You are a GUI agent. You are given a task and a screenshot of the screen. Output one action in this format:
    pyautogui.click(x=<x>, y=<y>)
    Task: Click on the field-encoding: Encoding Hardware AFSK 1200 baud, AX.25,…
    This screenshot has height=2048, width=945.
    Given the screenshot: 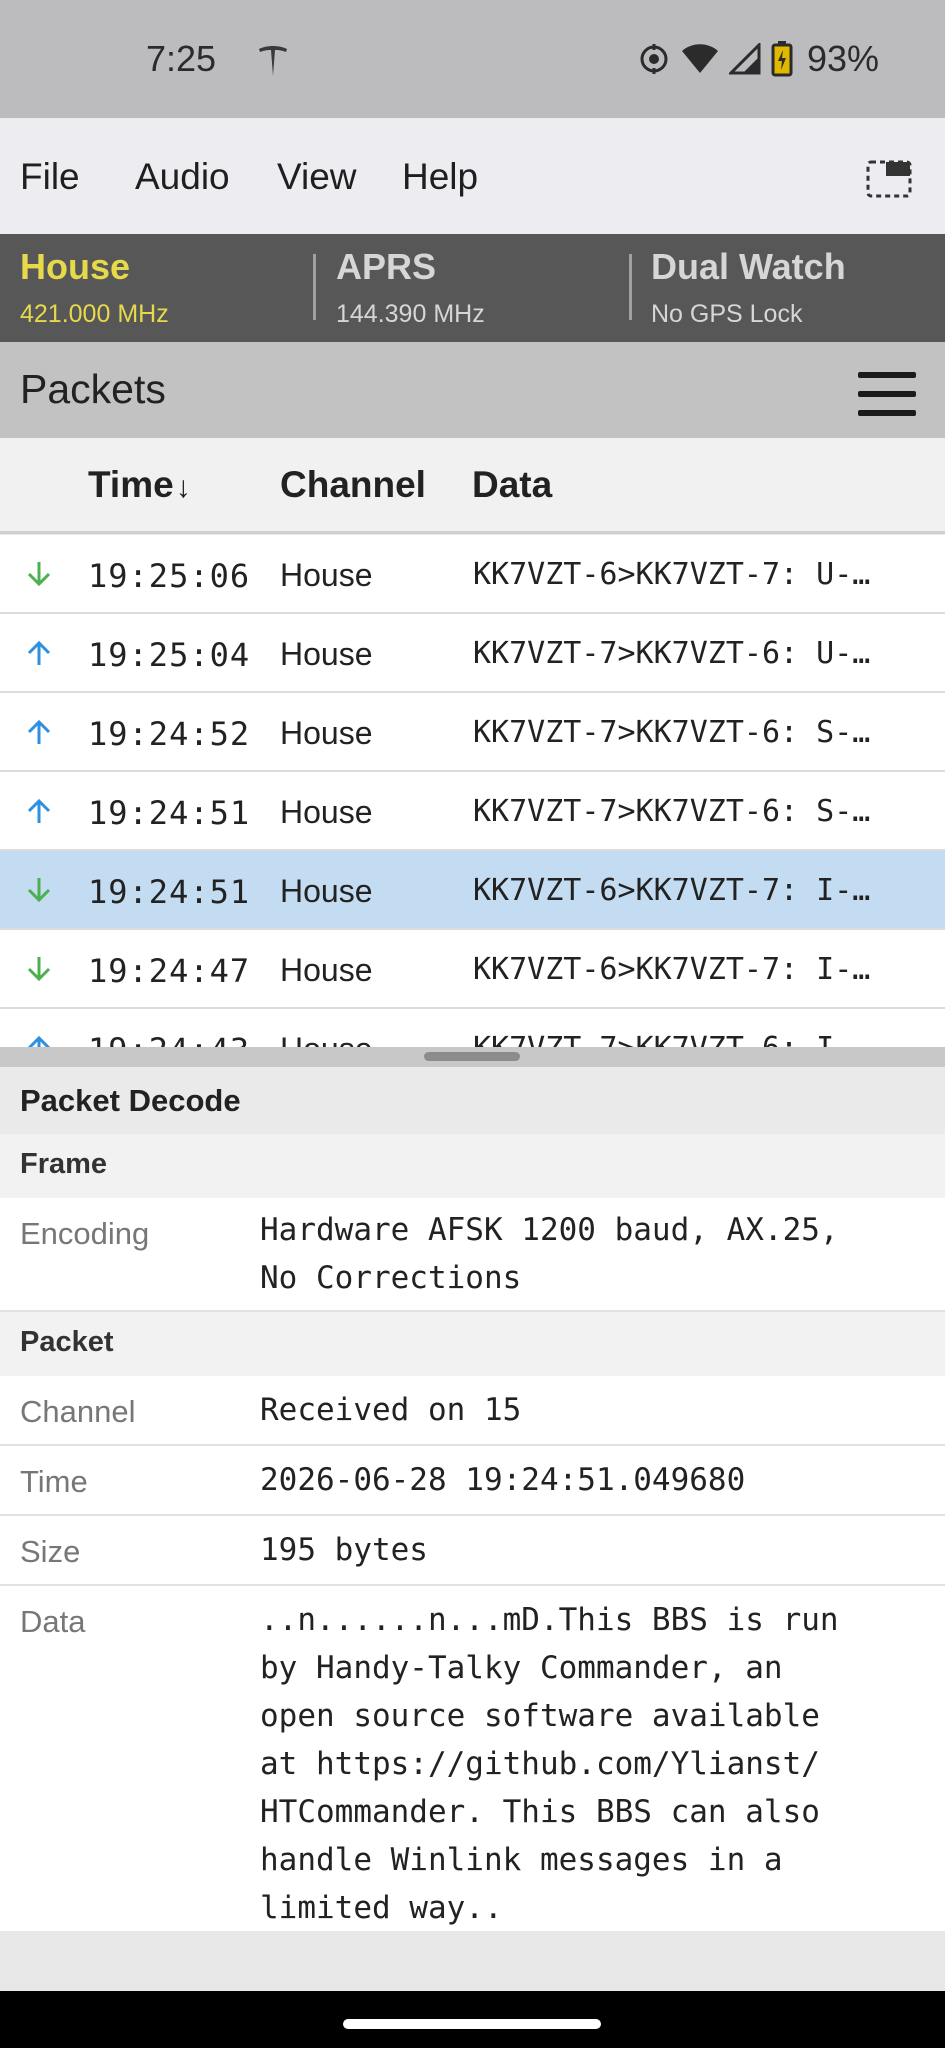 What is the action you would take?
    pyautogui.click(x=472, y=1255)
    